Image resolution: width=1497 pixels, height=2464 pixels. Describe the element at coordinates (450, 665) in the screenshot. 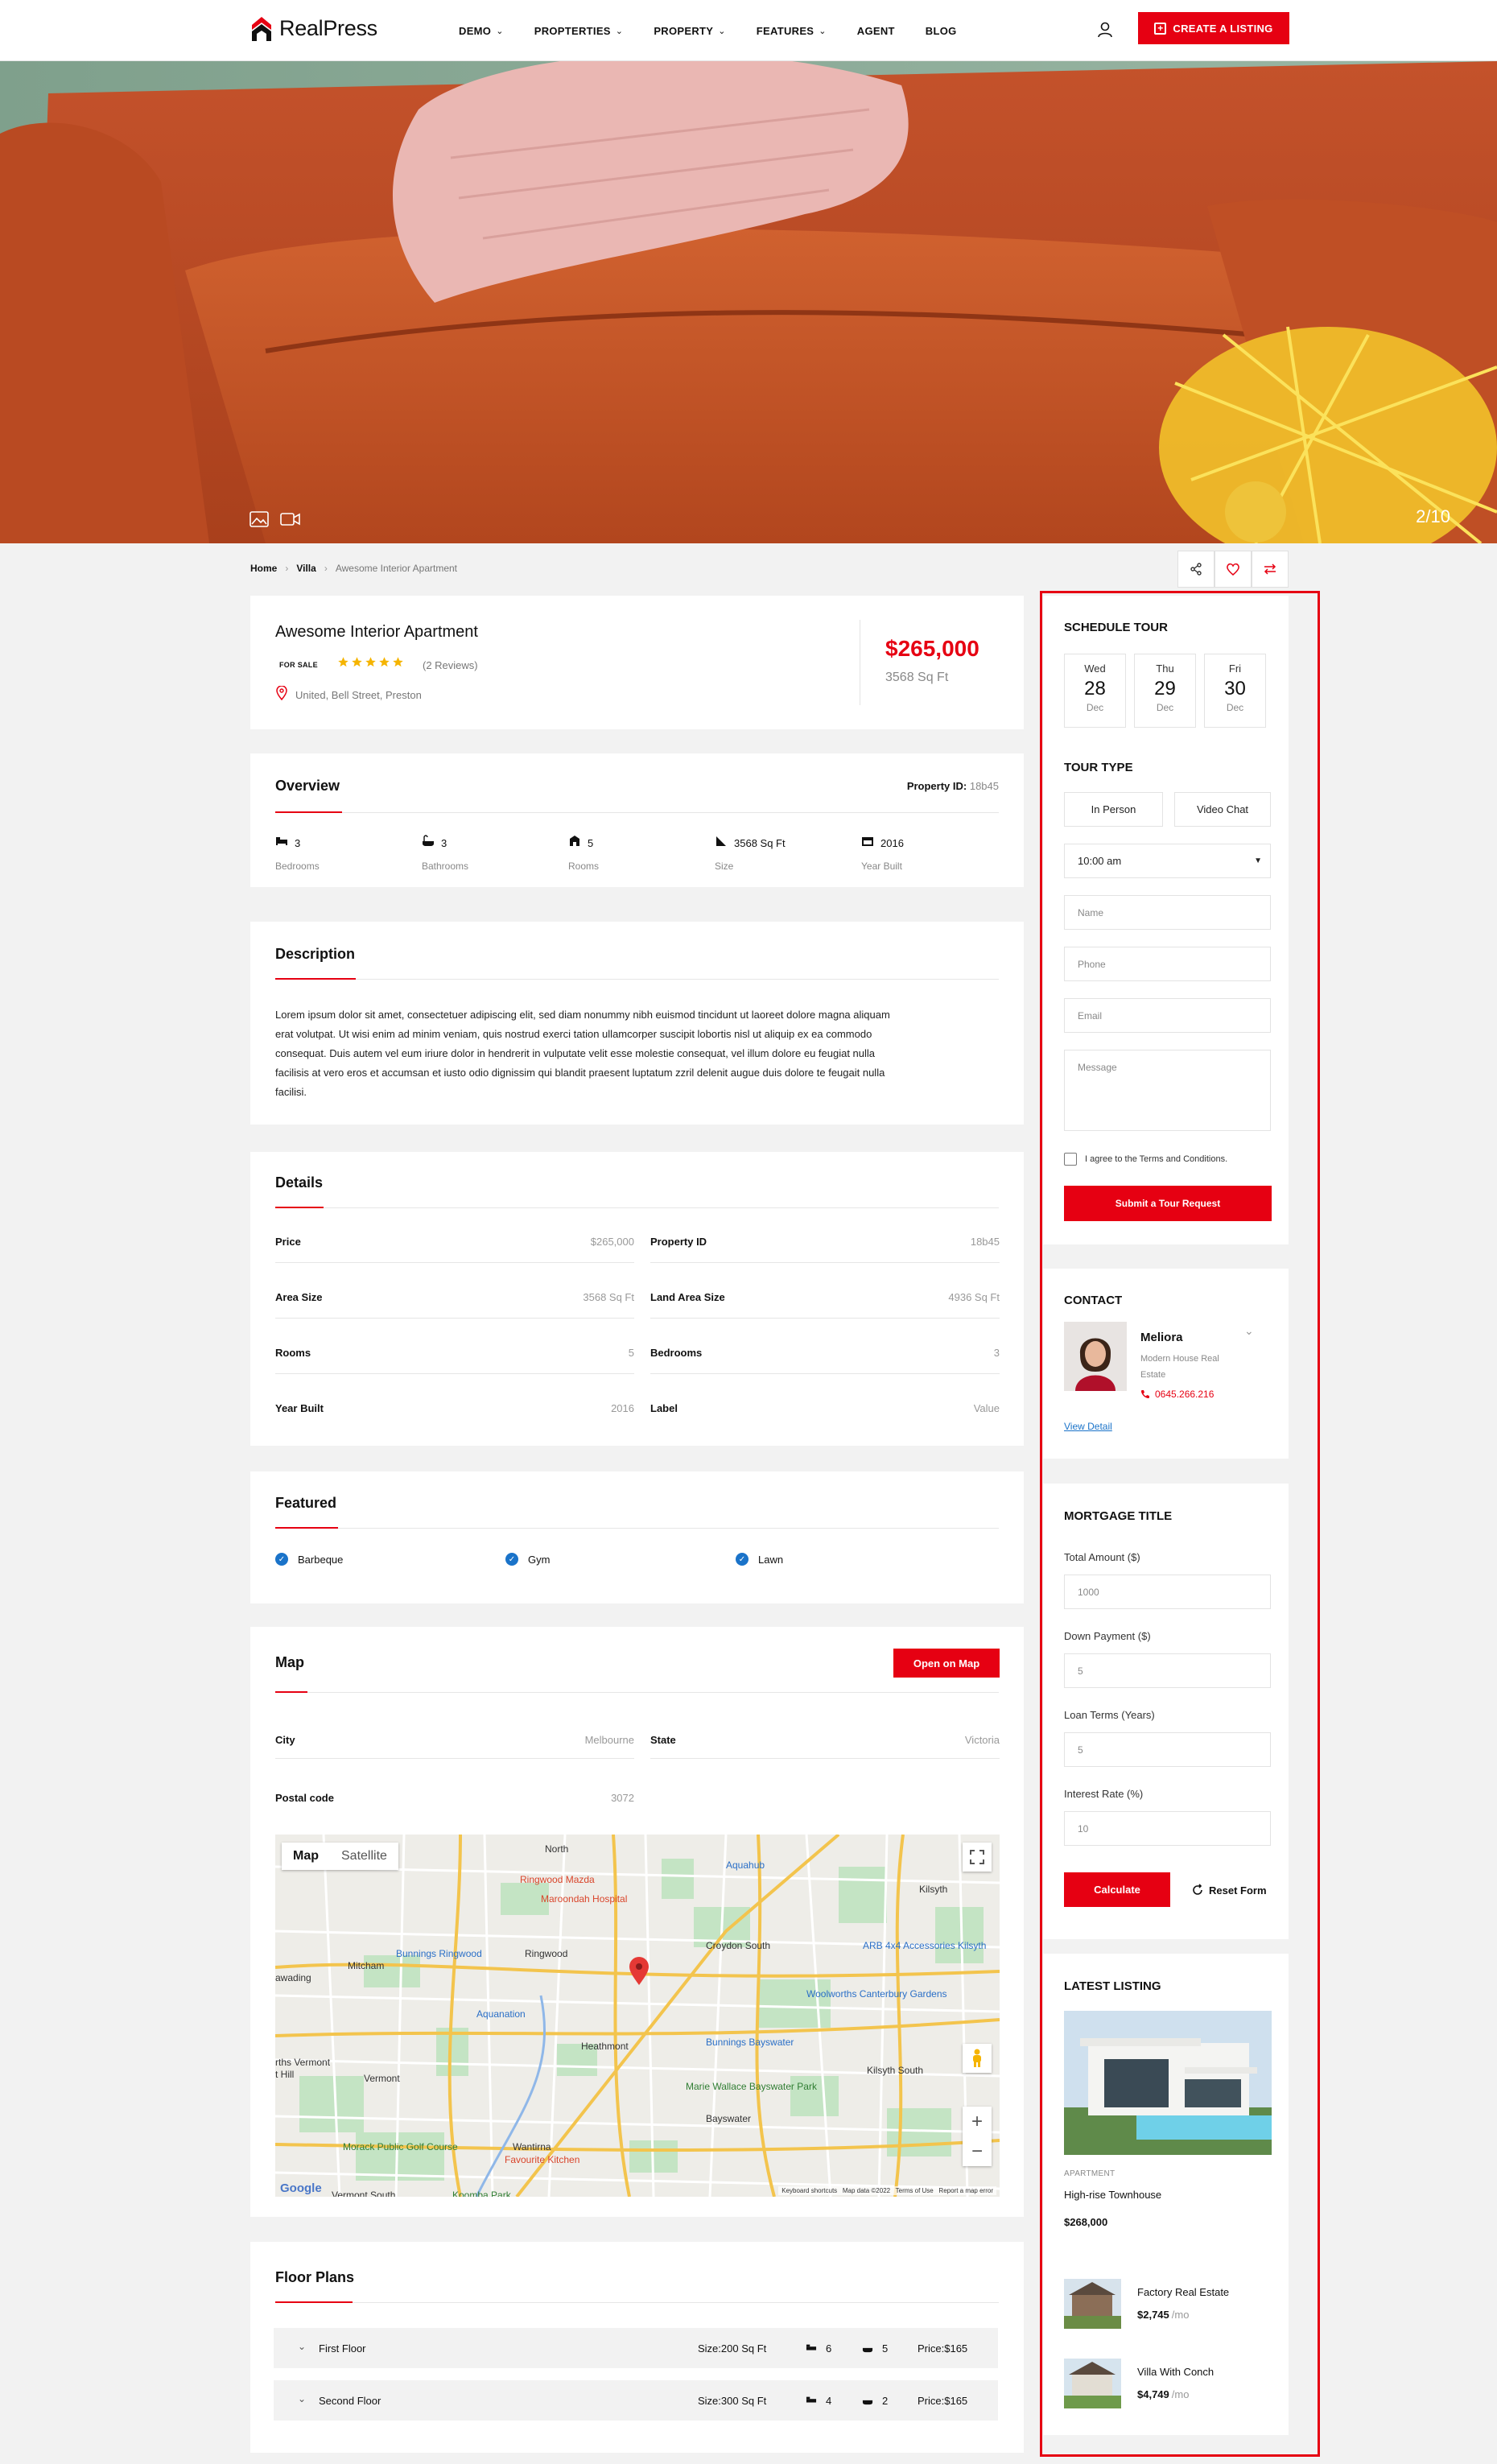

I see `reviews-count: (2 Reviews)` at that location.